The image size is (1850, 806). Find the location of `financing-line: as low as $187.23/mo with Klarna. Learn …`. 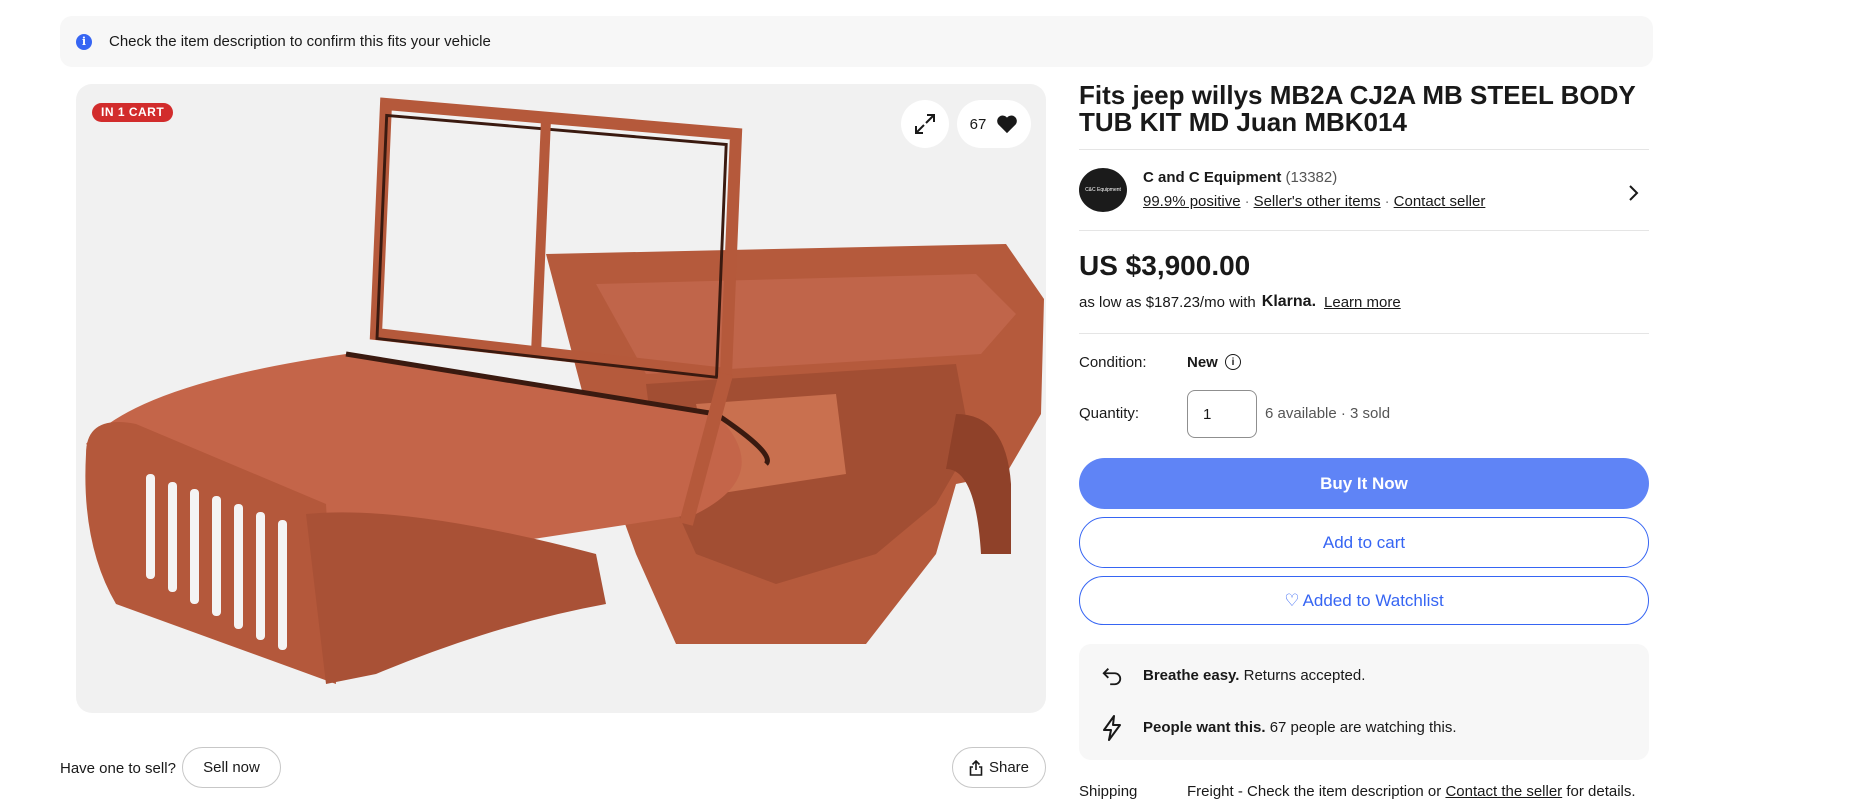

financing-line: as low as $187.23/mo with Klarna. Learn … is located at coordinates (1240, 302).